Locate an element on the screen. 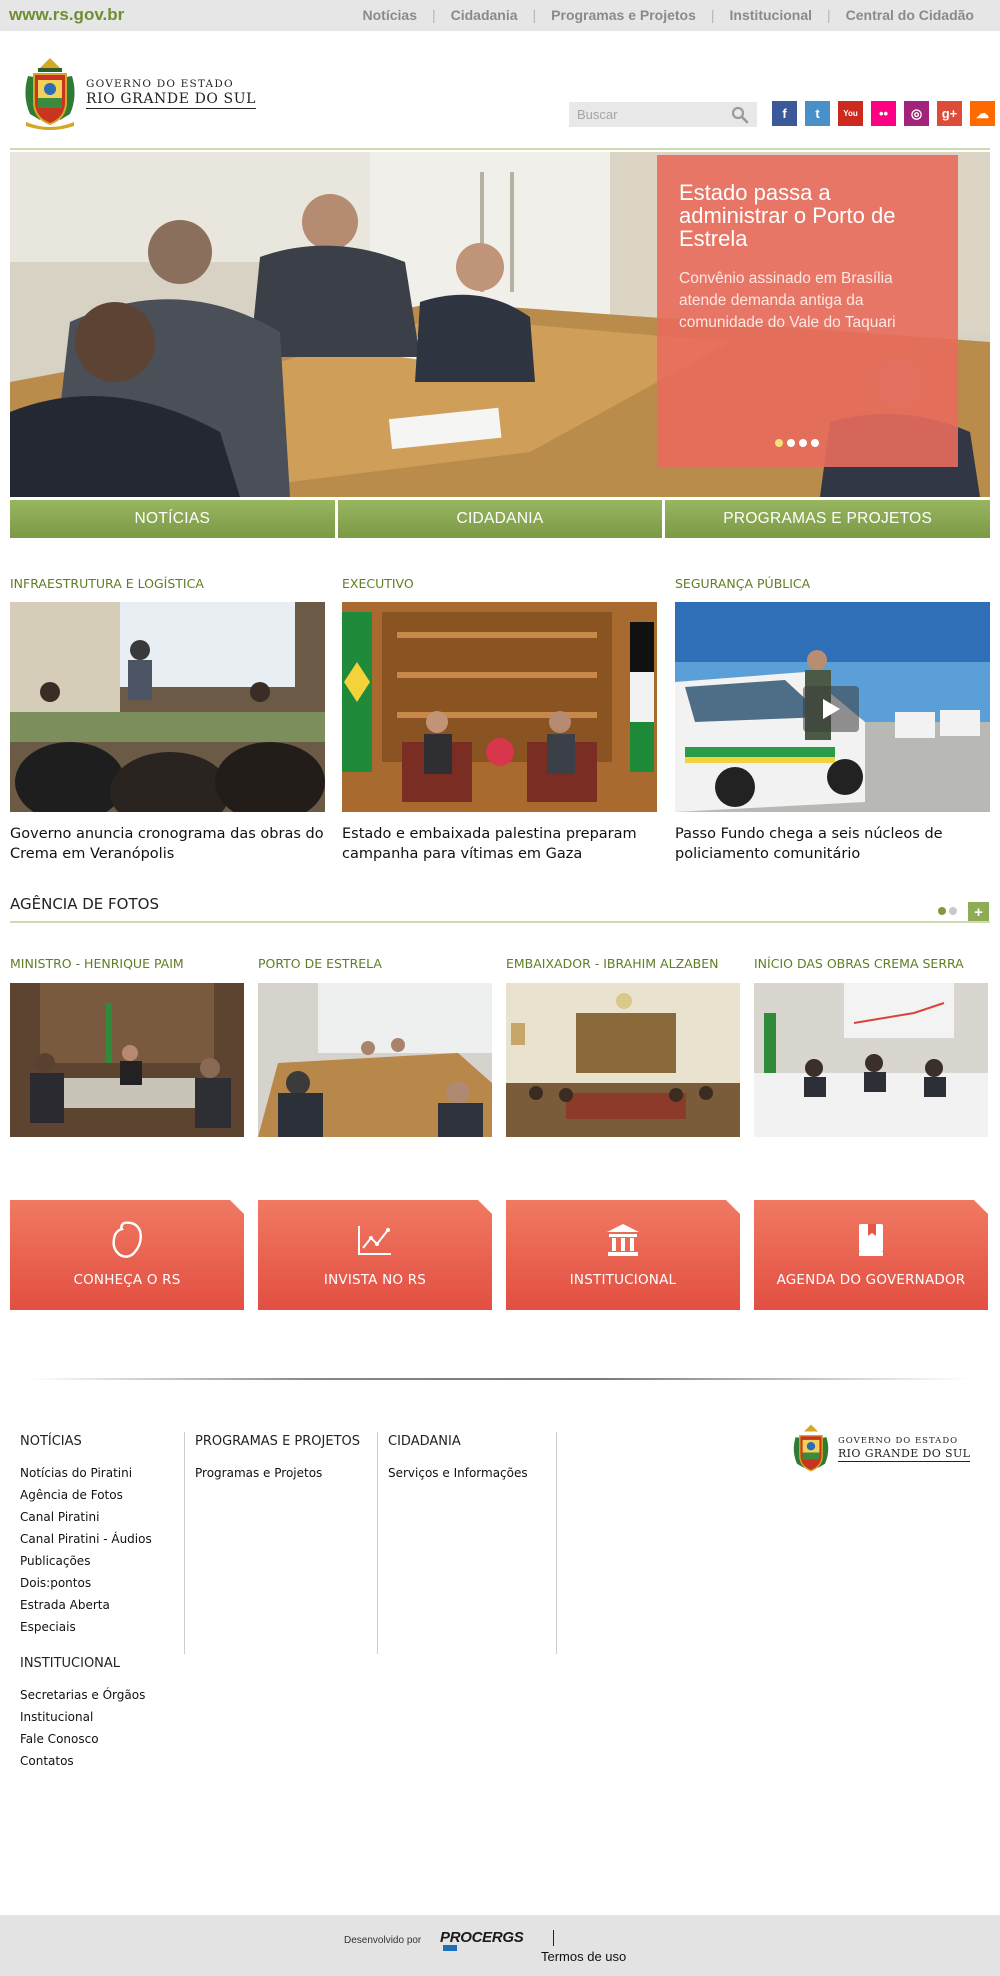  card-label: AGENDA DO GOVERNADOR is located at coordinates (871, 1280).